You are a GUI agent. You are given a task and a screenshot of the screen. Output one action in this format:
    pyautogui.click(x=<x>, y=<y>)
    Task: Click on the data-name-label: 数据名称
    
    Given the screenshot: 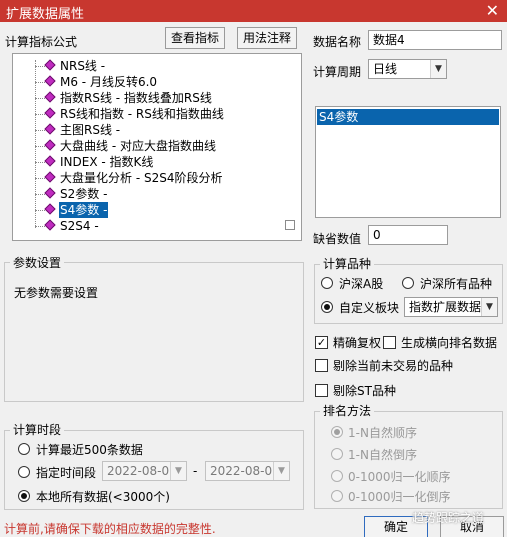 What is the action you would take?
    pyautogui.click(x=337, y=42)
    